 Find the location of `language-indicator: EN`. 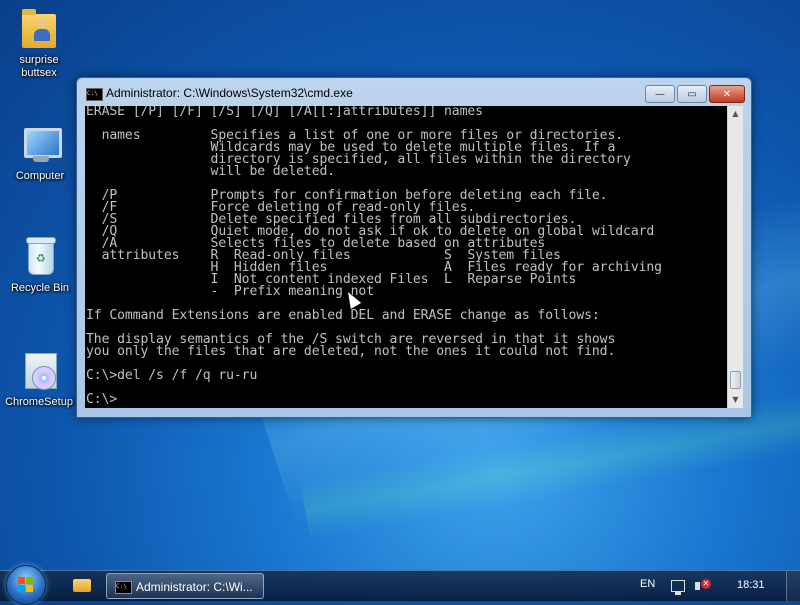

language-indicator: EN is located at coordinates (647, 584).